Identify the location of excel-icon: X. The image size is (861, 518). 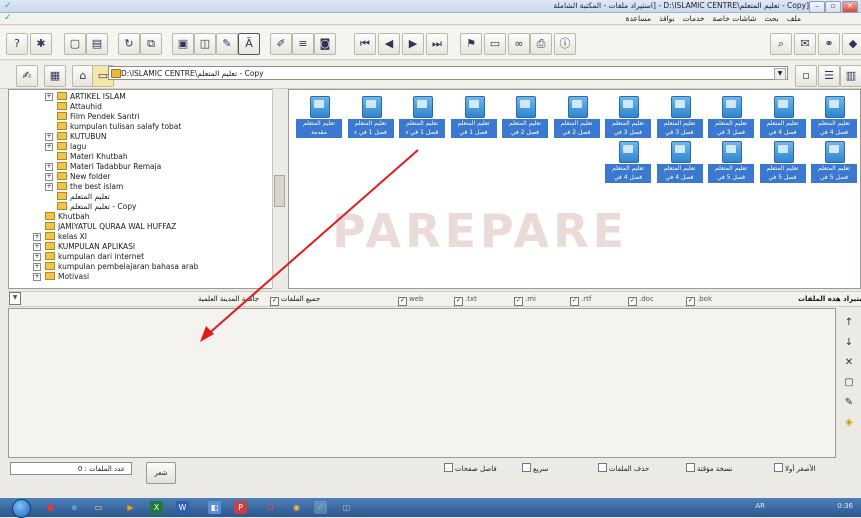
(156, 507).